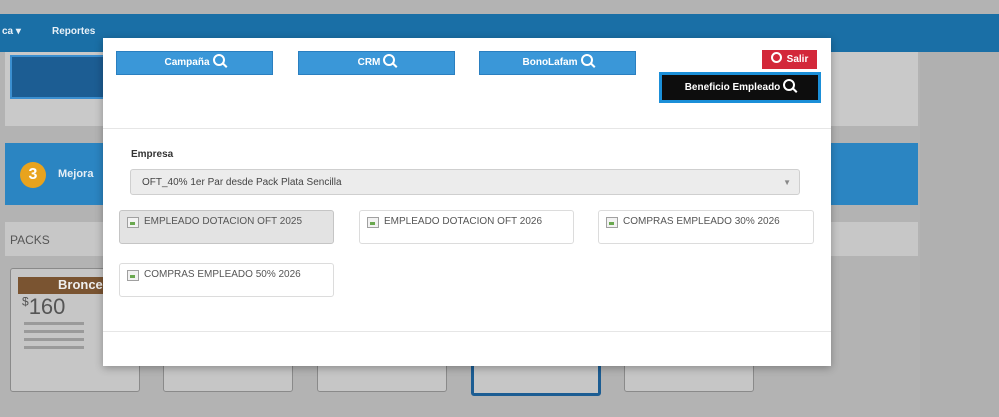 This screenshot has width=999, height=417. Describe the element at coordinates (59, 77) in the screenshot. I see `background-blue-block` at that location.